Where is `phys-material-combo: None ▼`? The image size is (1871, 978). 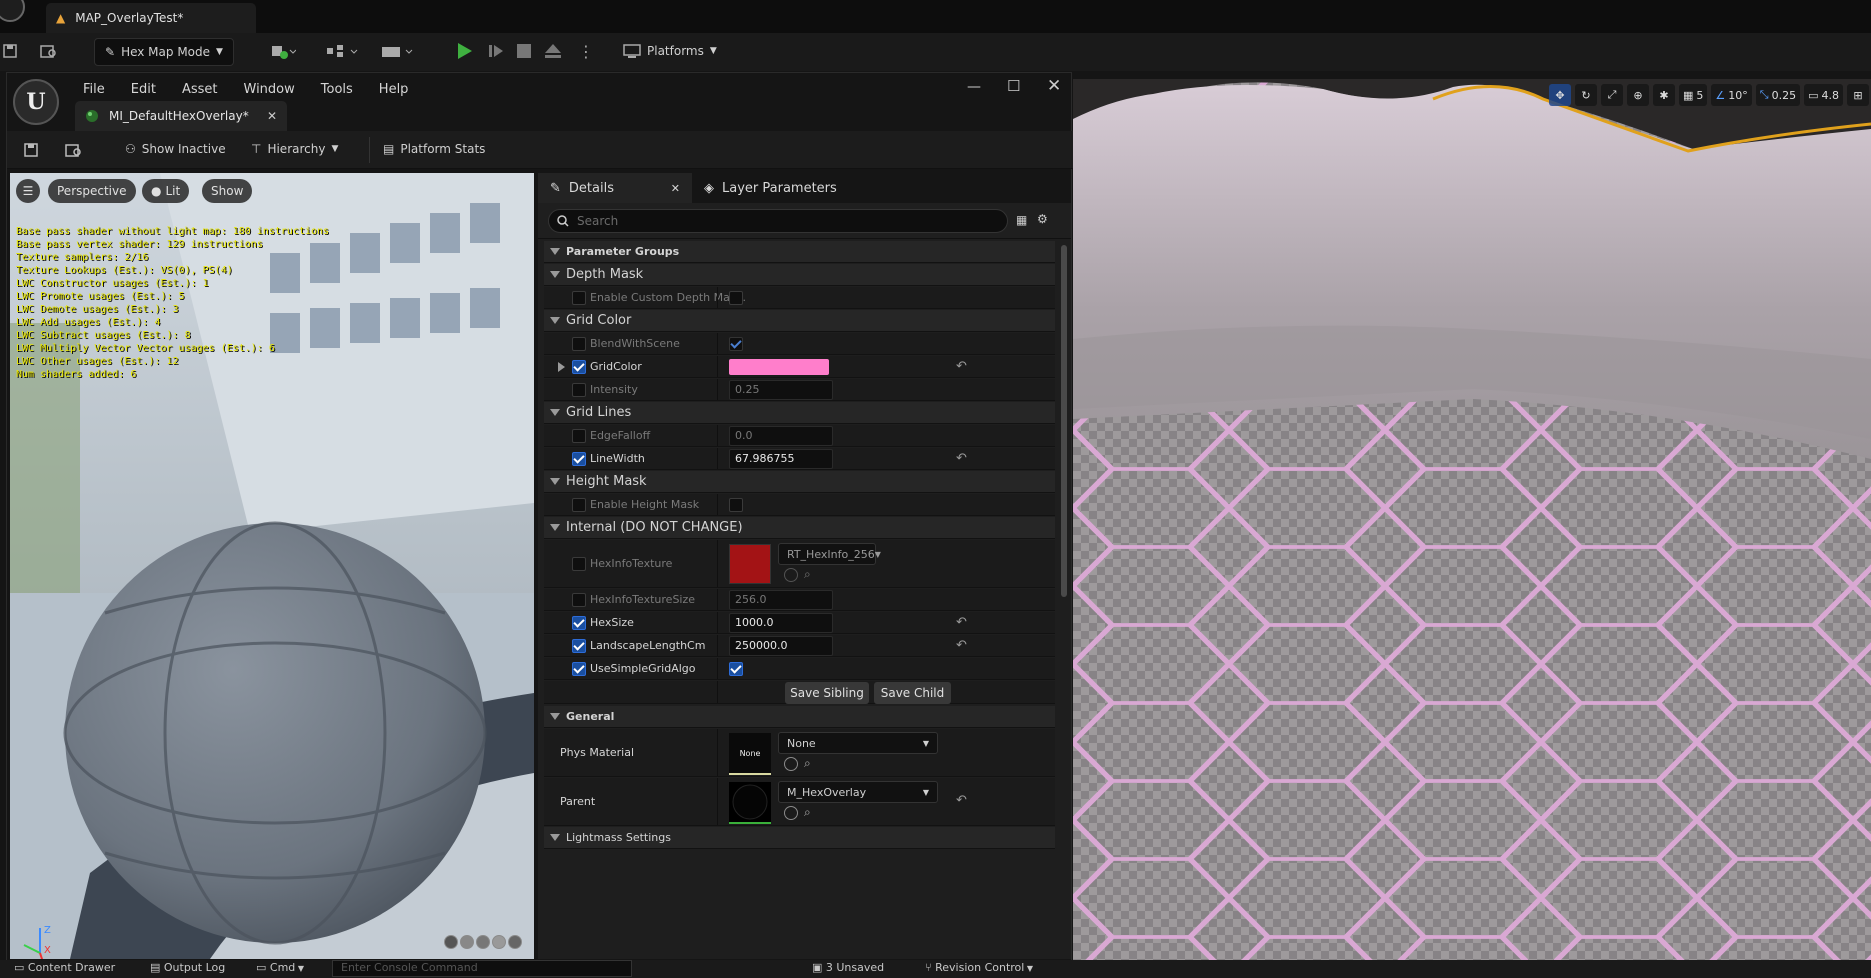
phys-material-combo: None ▼ is located at coordinates (858, 743).